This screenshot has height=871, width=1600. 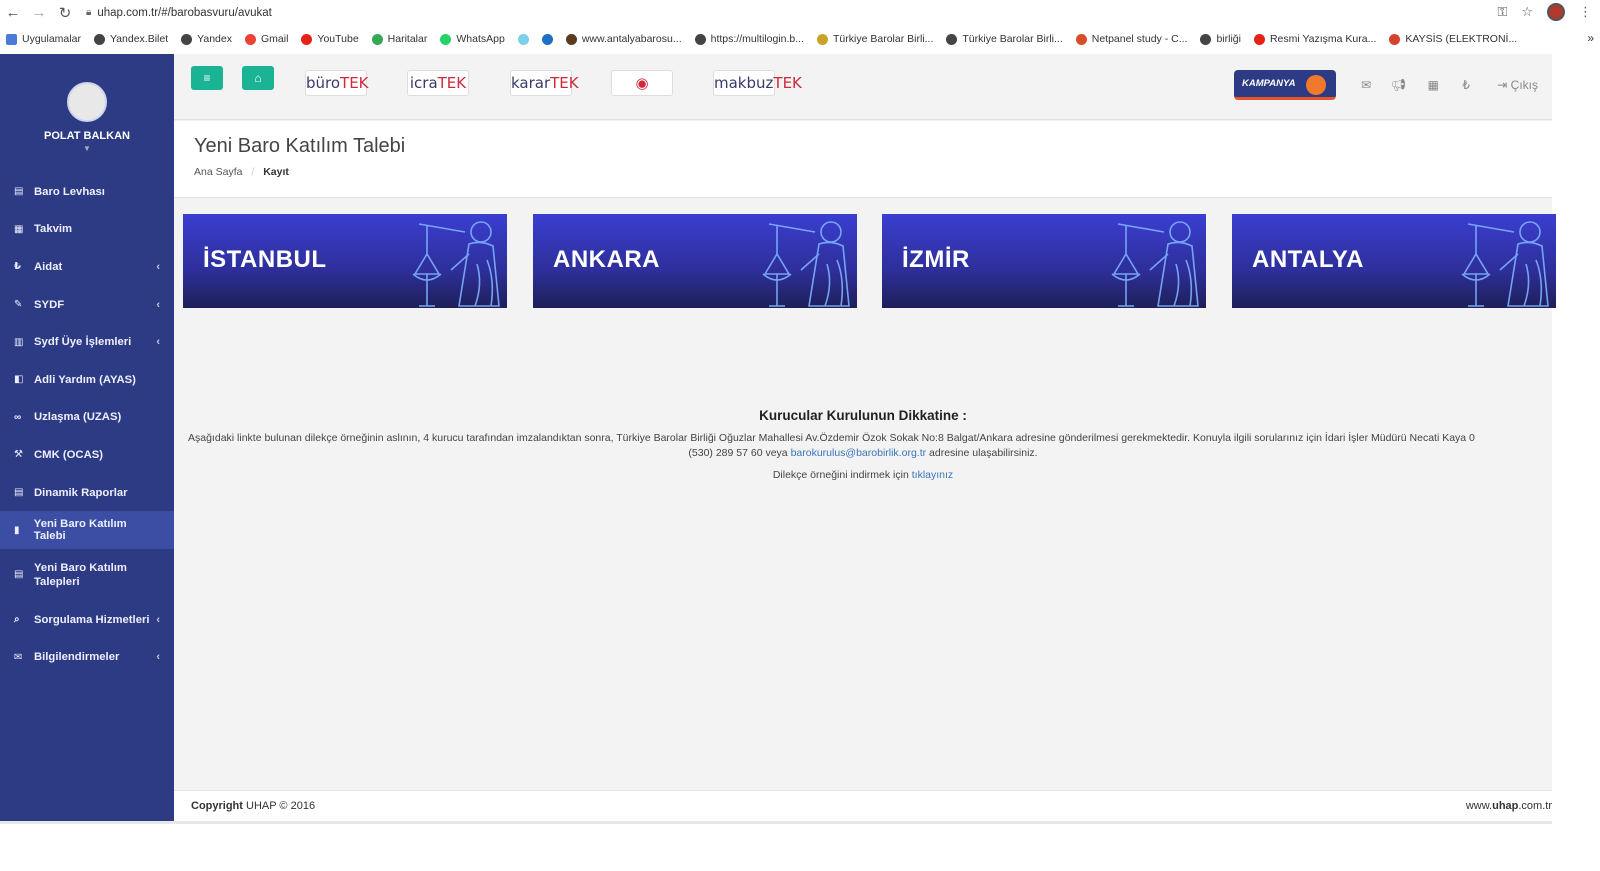 I want to click on sidebar-item: ▤ Dinamik Raporlar, so click(x=87, y=493).